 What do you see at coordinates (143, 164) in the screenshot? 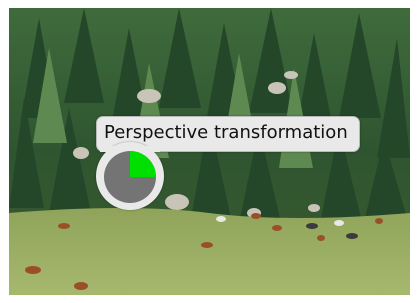
I see `progress-pie-fill` at bounding box center [143, 164].